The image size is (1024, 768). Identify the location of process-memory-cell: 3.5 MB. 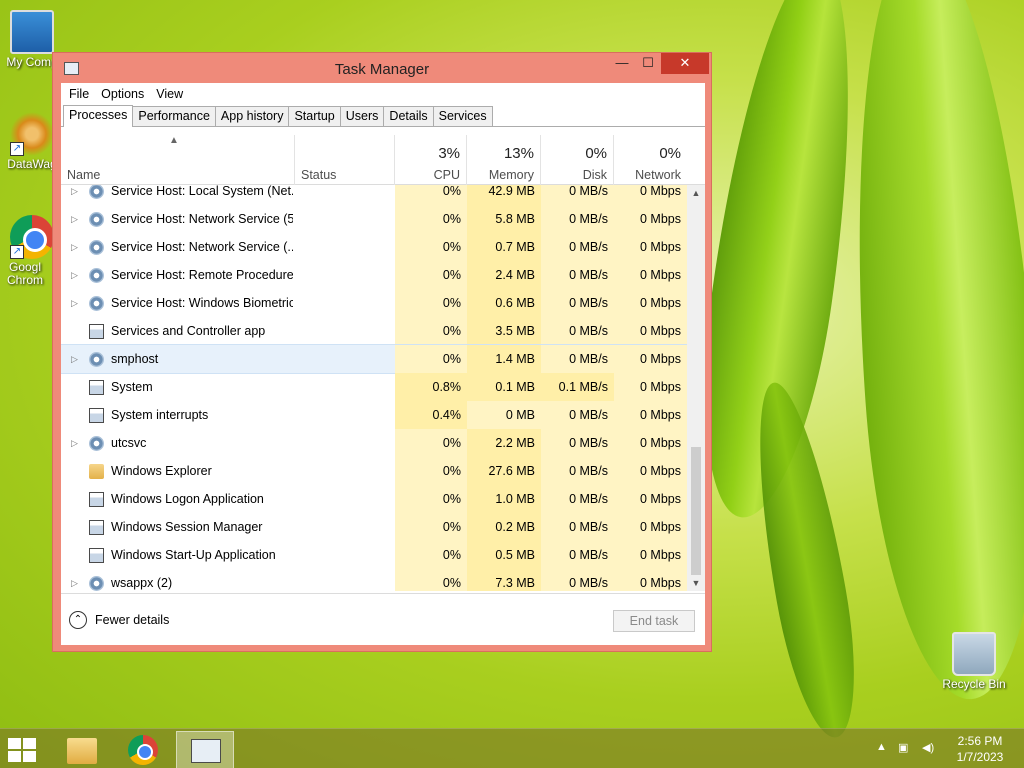
(504, 331).